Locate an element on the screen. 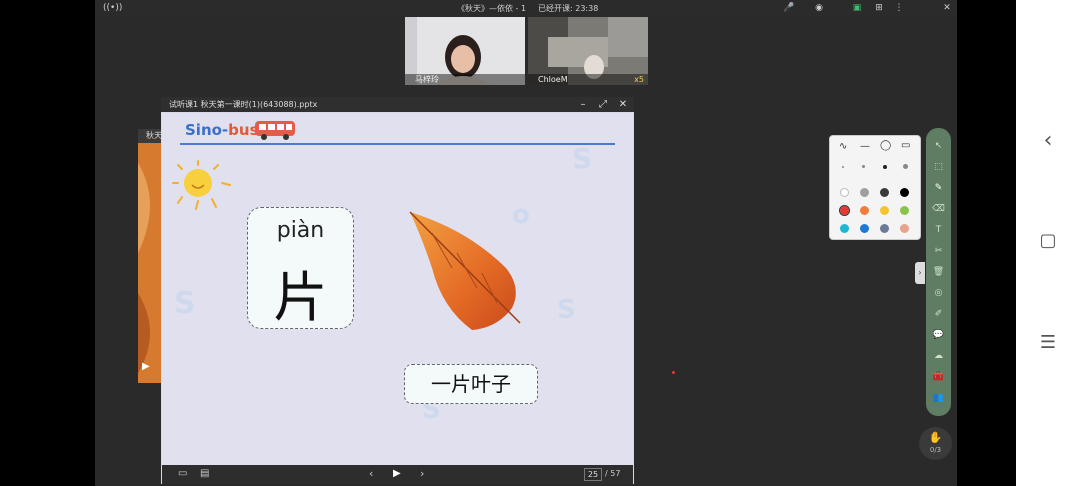 The width and height of the screenshot is (1080, 486). record-icon: ▣ is located at coordinates (857, 8).